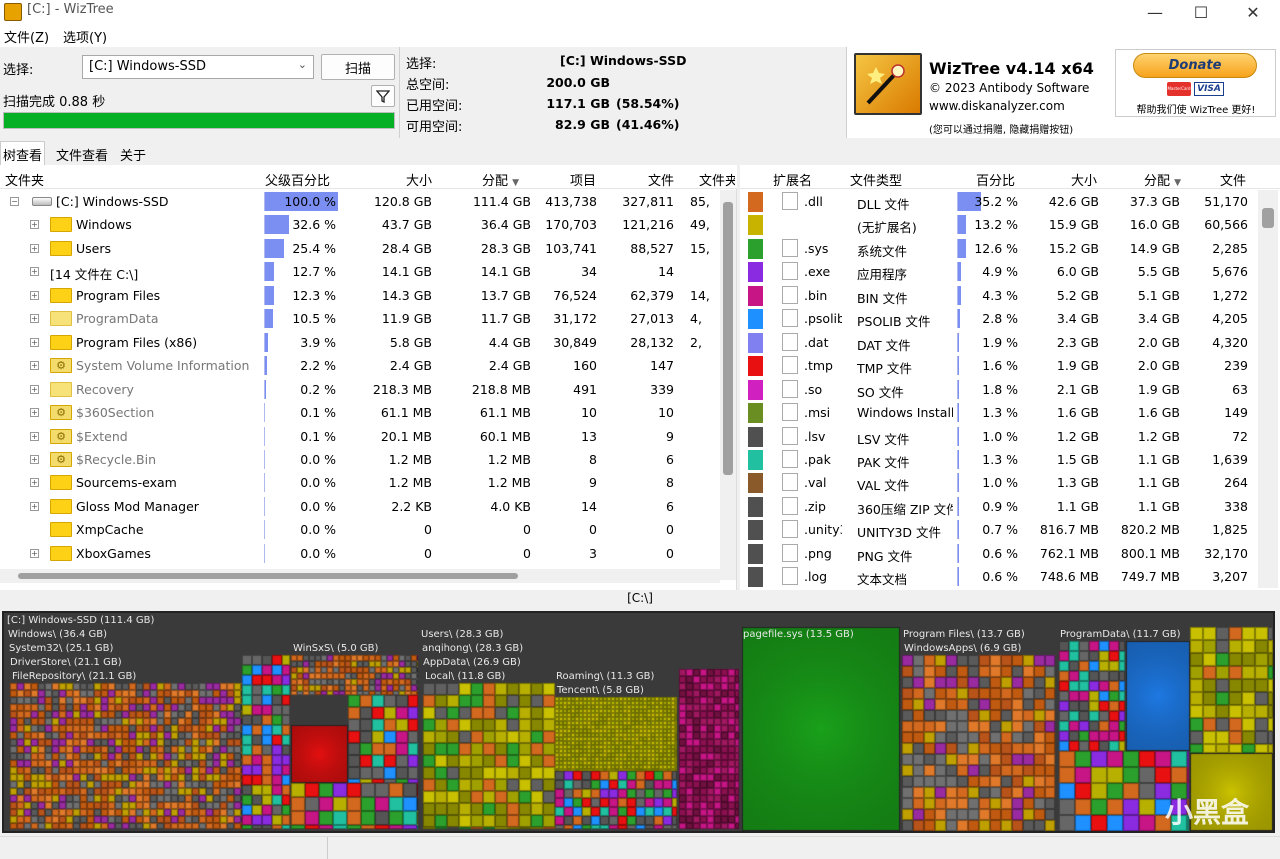 The width and height of the screenshot is (1280, 859). Describe the element at coordinates (876, 179) in the screenshot. I see `col-type: 文件类型` at that location.